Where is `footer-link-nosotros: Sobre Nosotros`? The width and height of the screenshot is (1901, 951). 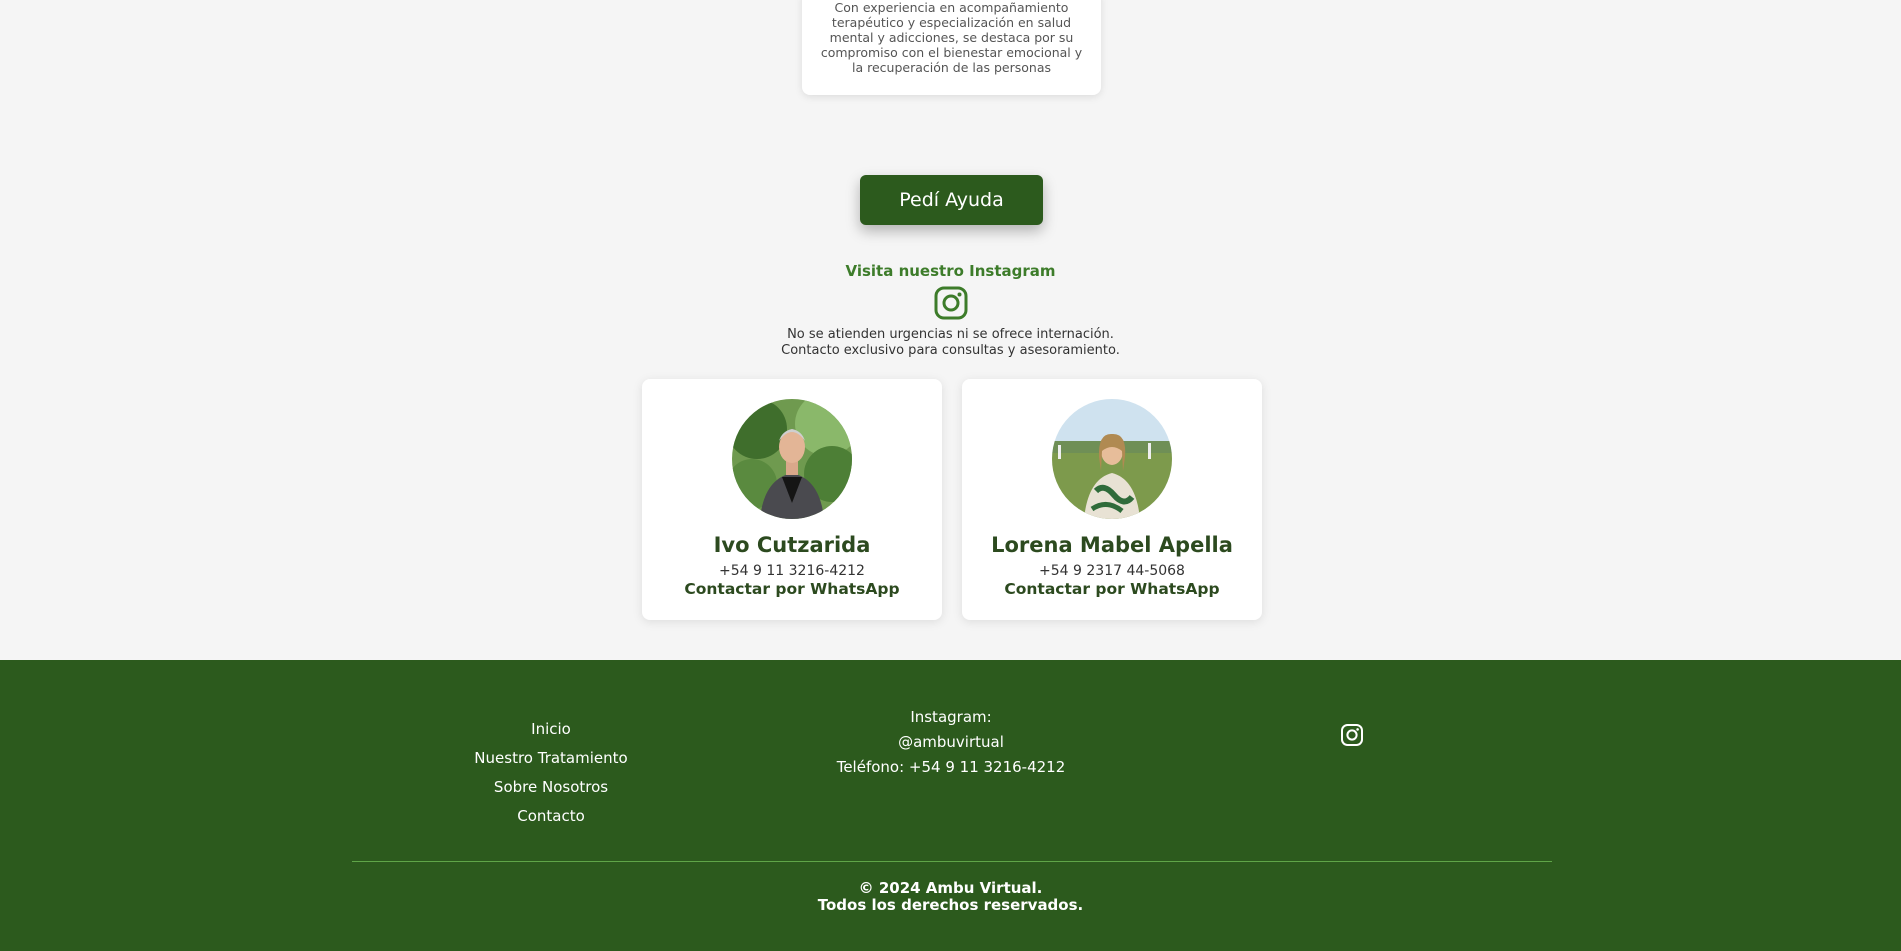 footer-link-nosotros: Sobre Nosotros is located at coordinates (551, 787).